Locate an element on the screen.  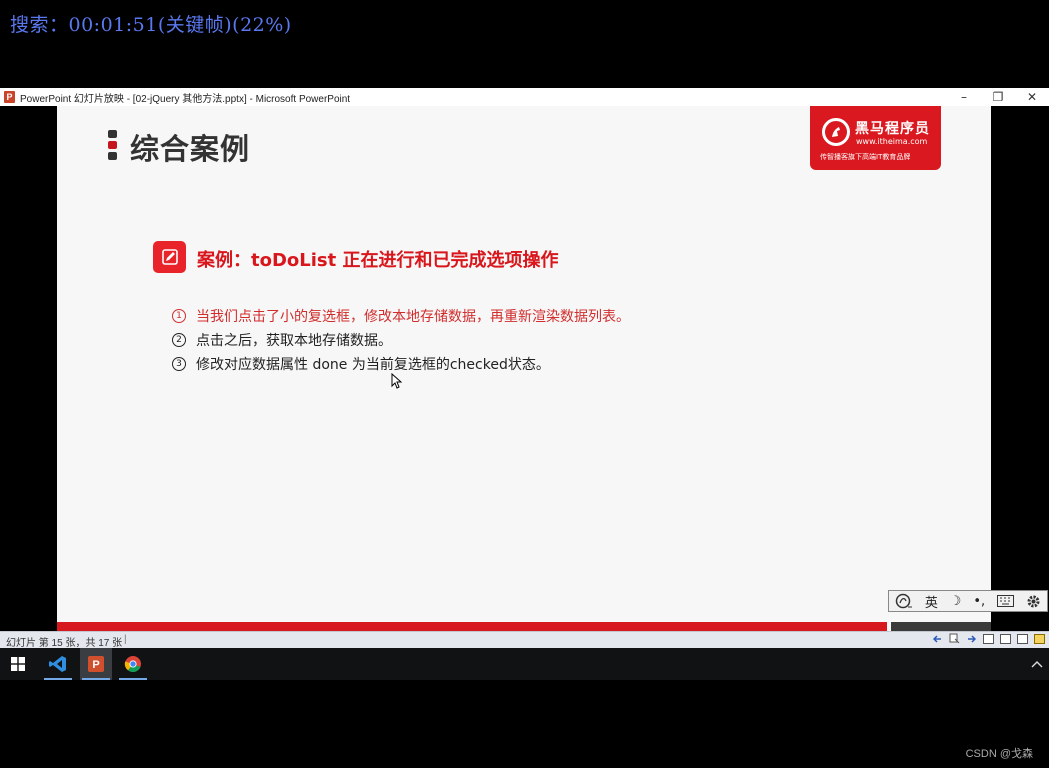
slide-footer-dark-bar is located at coordinates (941, 626).